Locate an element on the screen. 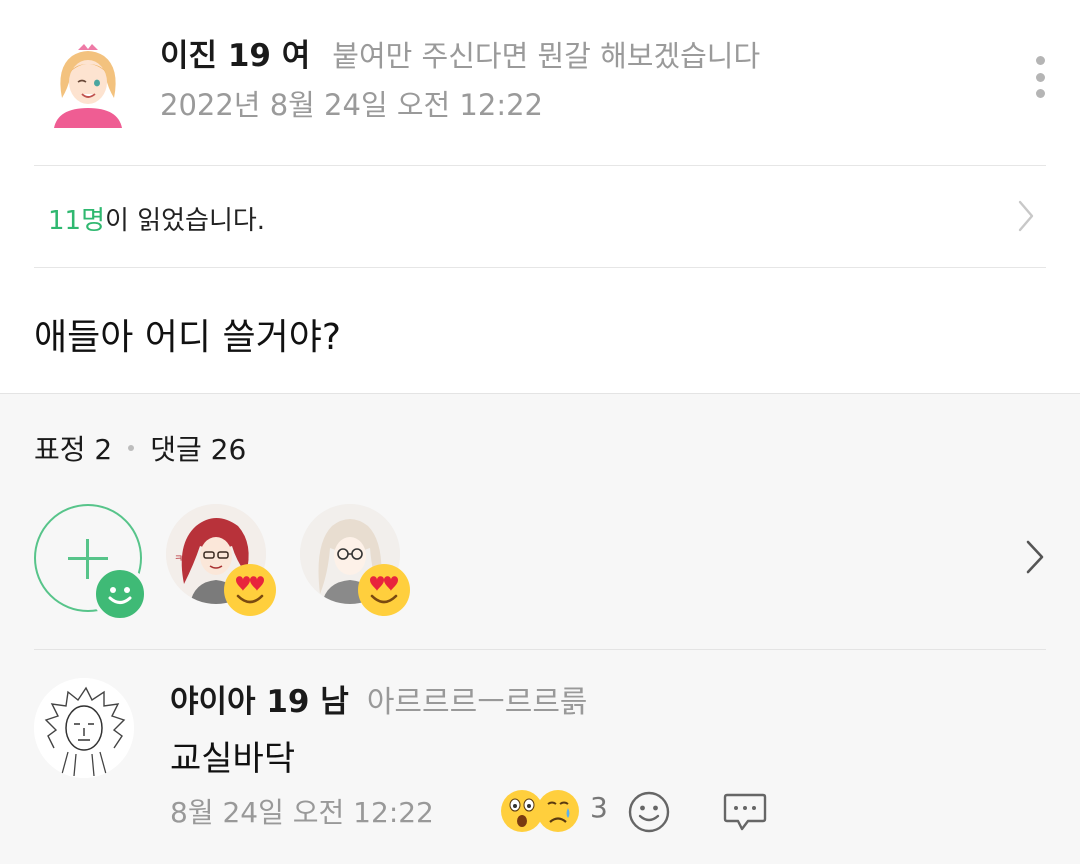  read-count: 11명 is located at coordinates (77, 221).